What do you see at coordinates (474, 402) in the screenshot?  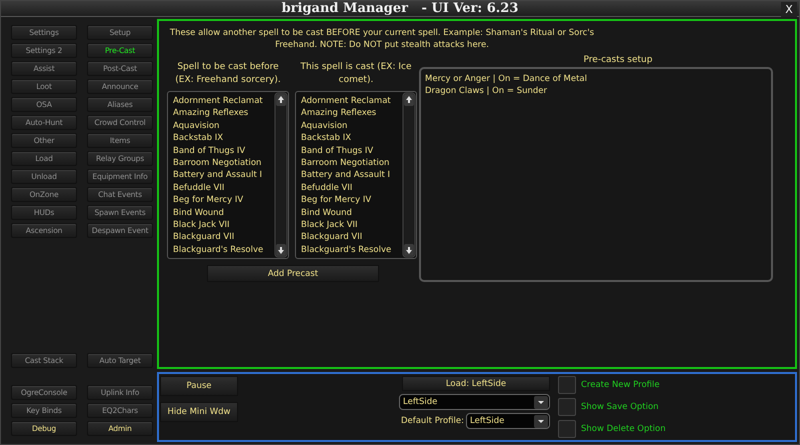 I see `profile-dropdown: LeftSide` at bounding box center [474, 402].